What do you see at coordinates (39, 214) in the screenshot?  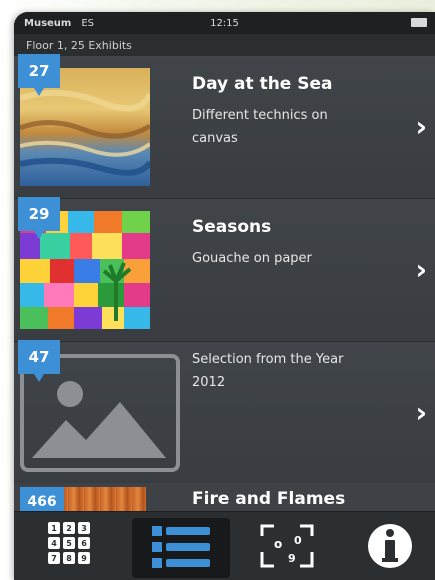 I see `exhibit-number: 29` at bounding box center [39, 214].